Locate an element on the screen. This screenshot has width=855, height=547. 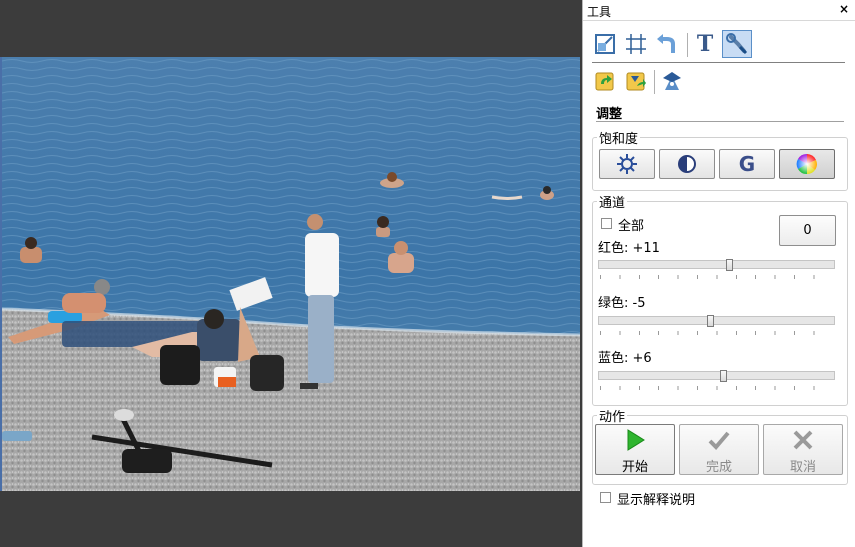
adjust-tool-button is located at coordinates (737, 44).